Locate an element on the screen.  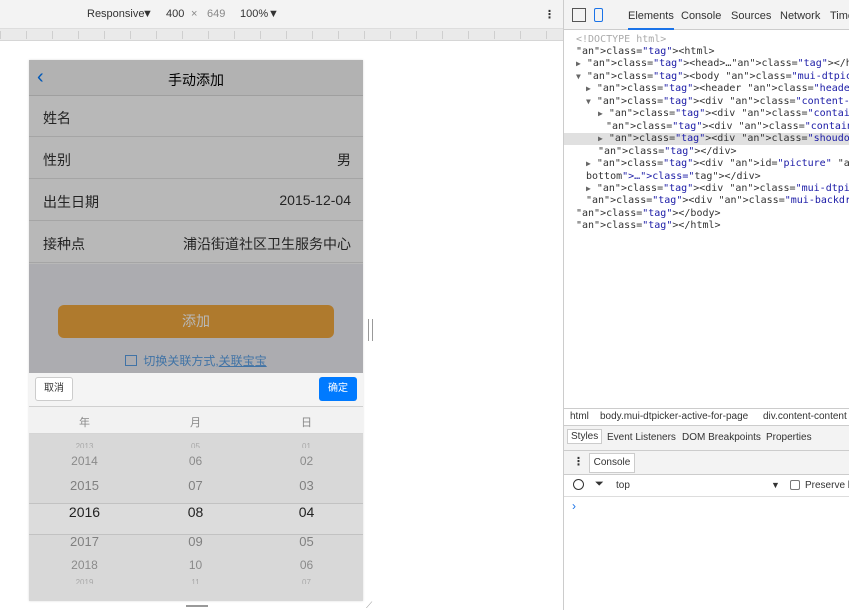
month-option: 09 is located at coordinates (195, 541).